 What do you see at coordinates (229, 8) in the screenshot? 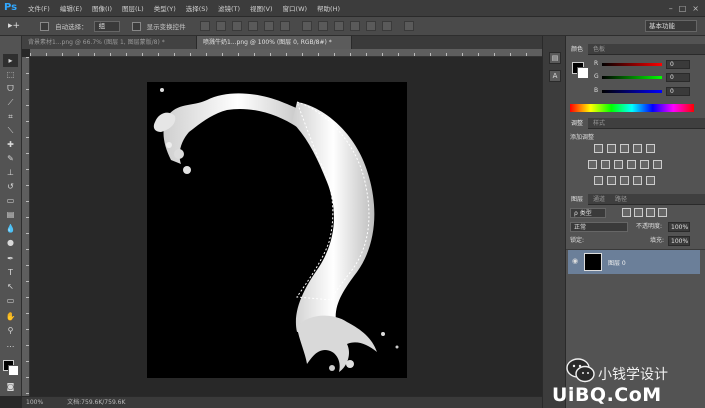
I see `menu-filter: 滤镜(T)` at bounding box center [229, 8].